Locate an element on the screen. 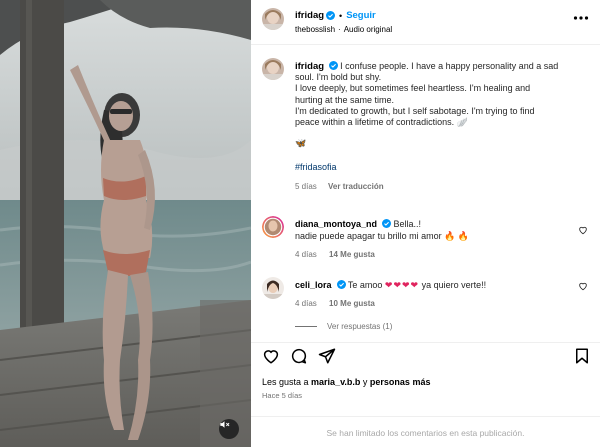 This screenshot has width=600, height=447. caption-emoji: 🦋 is located at coordinates (301, 143).